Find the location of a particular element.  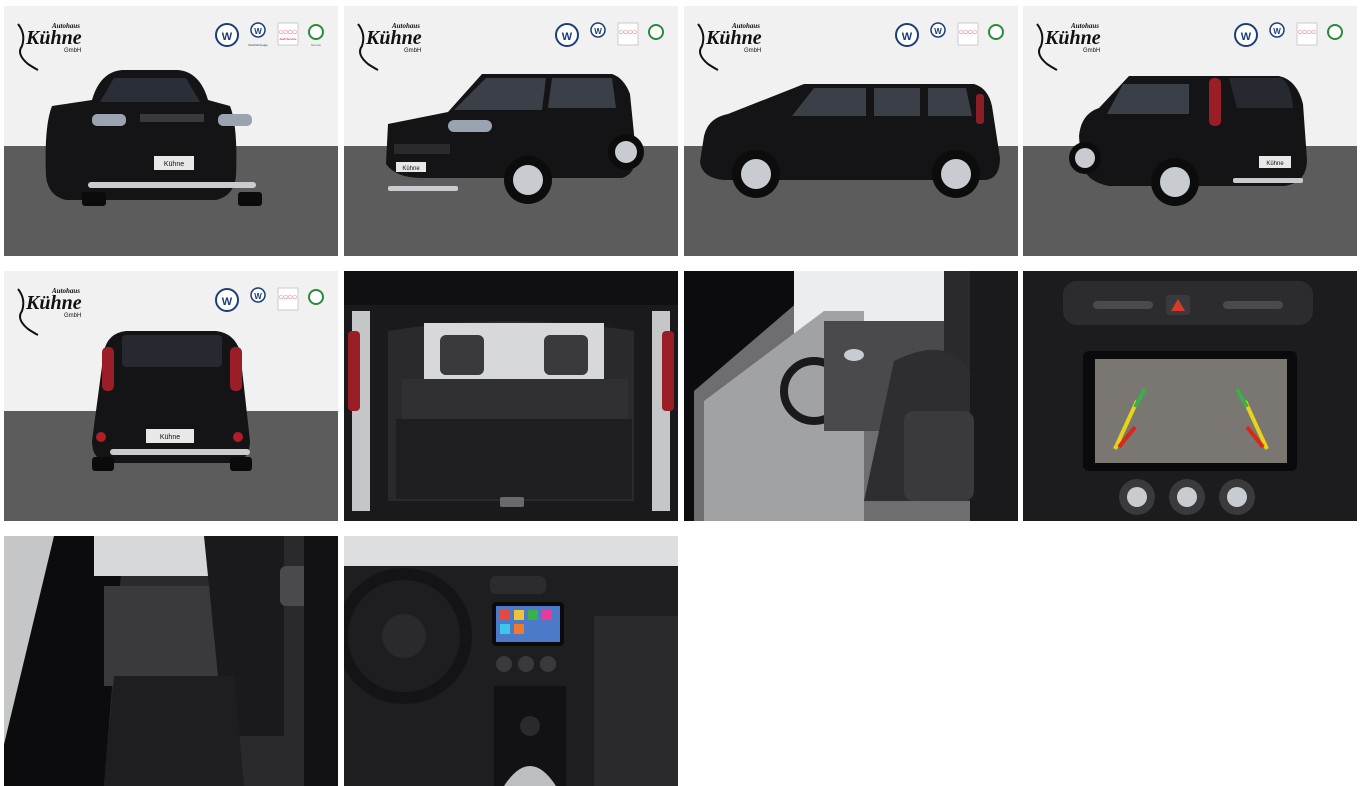

thumbnail-trunk-open is located at coordinates (511, 396).